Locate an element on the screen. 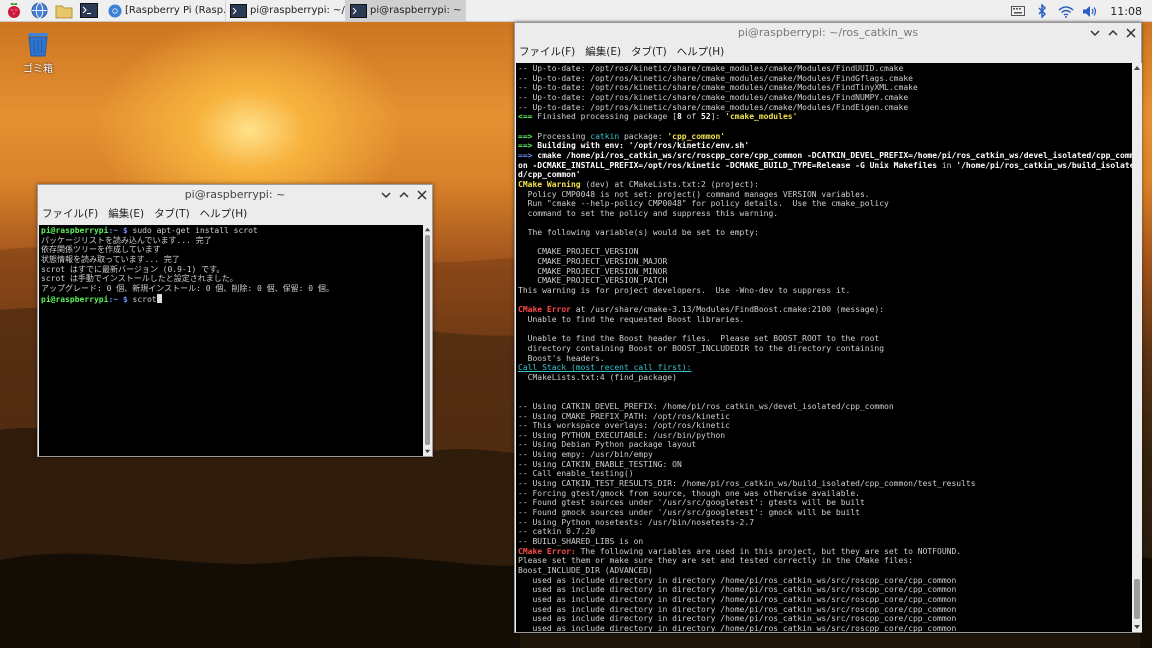 Image resolution: width=1152 pixels, height=648 pixels. terminal-line: CMAKE_PROJECT_VERSION is located at coordinates (824, 252).